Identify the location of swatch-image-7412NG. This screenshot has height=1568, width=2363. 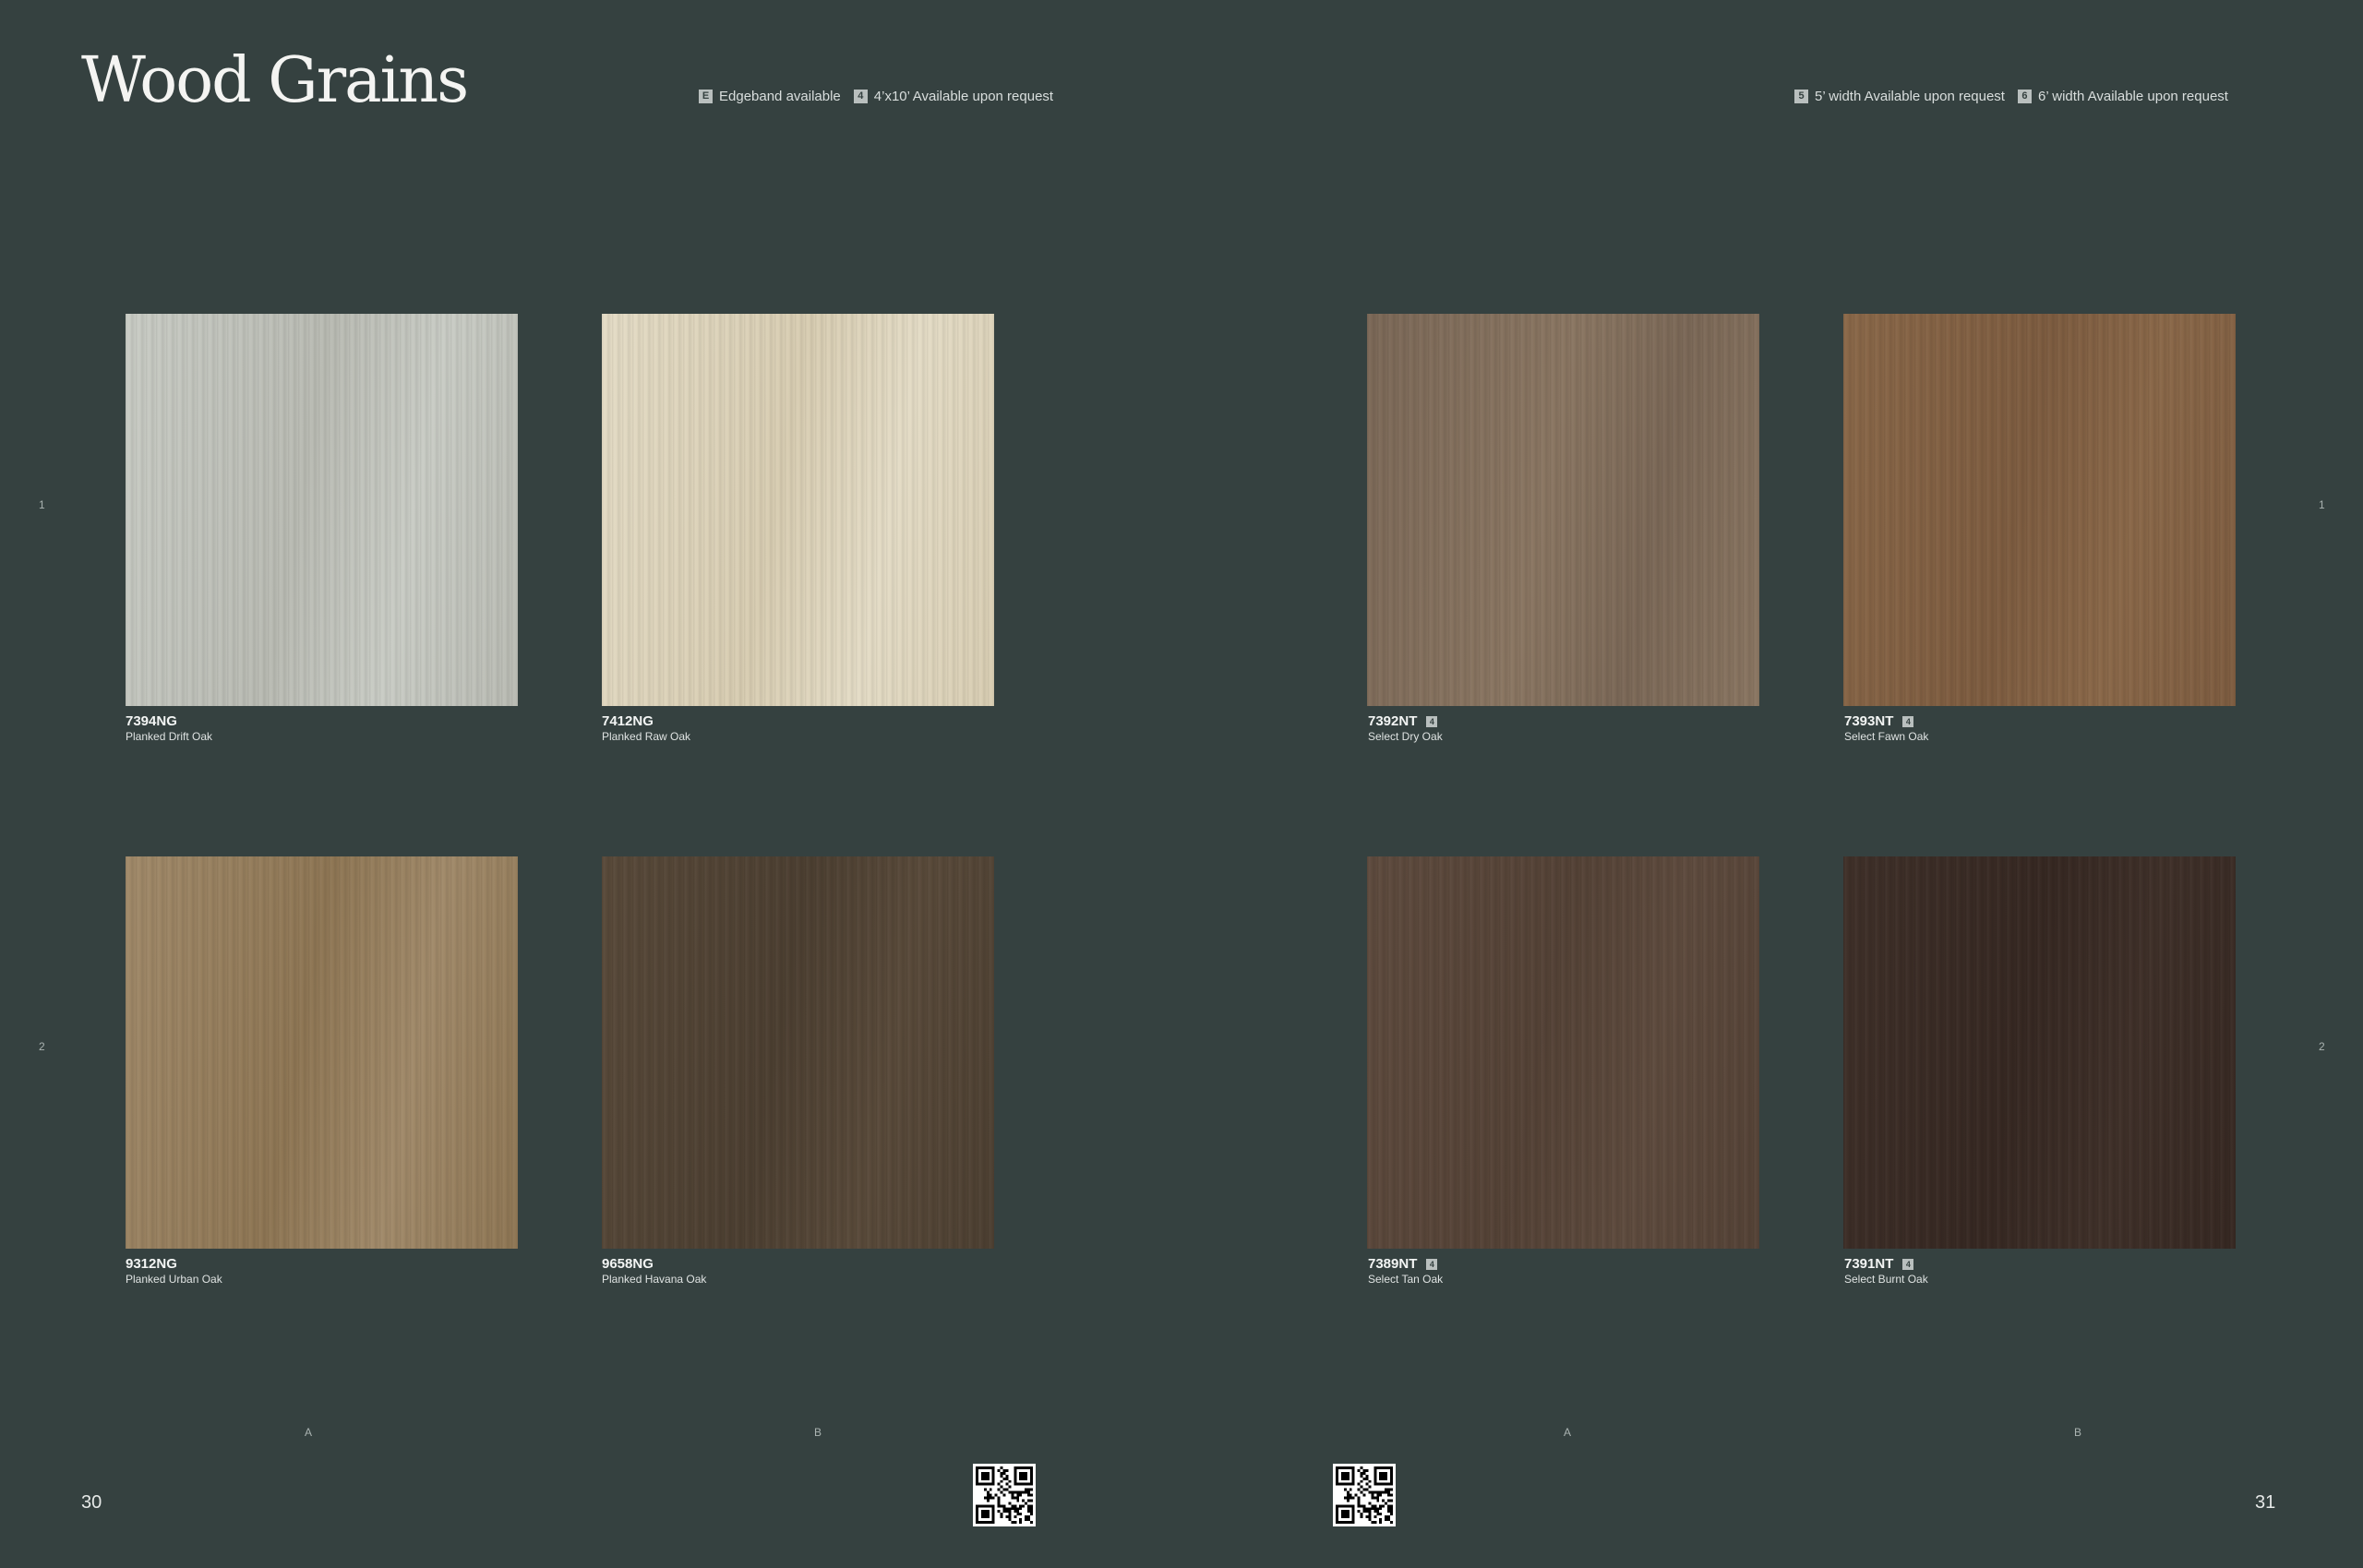
(798, 510).